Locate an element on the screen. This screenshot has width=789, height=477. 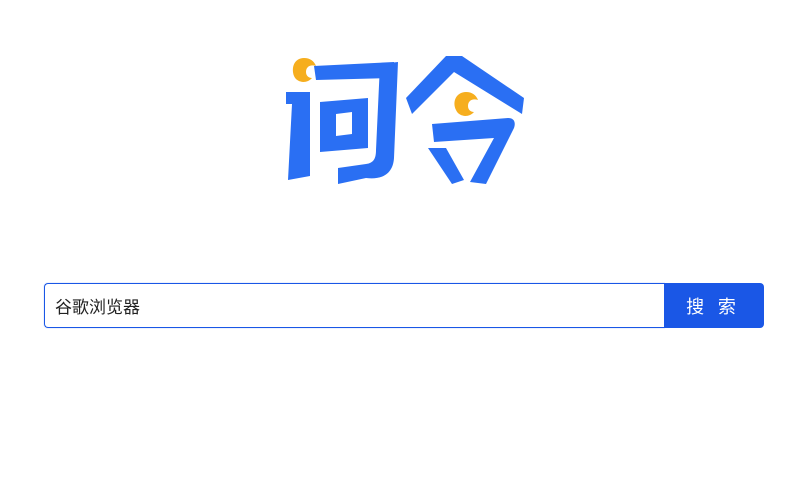
search-bar: 搜 索 is located at coordinates (404, 305).